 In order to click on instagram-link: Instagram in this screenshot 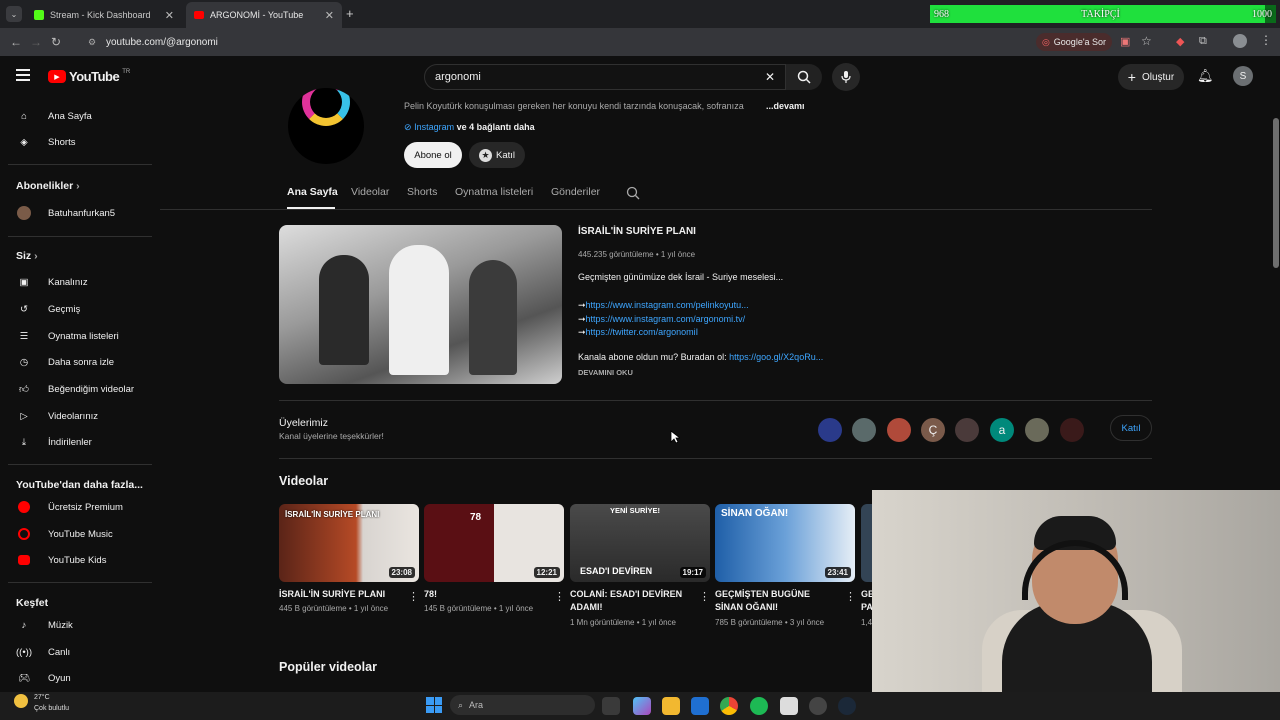, I will do `click(434, 127)`.